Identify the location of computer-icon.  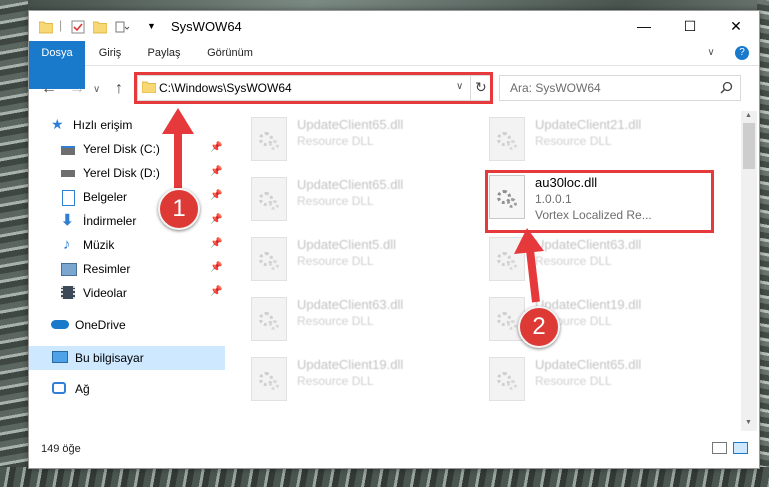
(60, 357).